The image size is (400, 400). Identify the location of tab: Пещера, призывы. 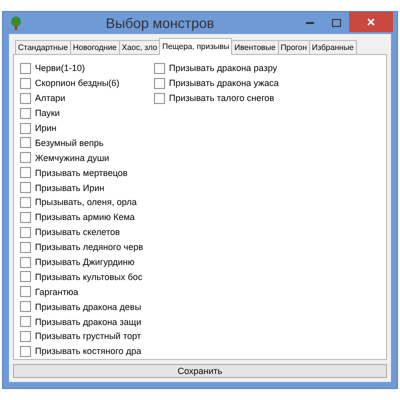
(195, 46).